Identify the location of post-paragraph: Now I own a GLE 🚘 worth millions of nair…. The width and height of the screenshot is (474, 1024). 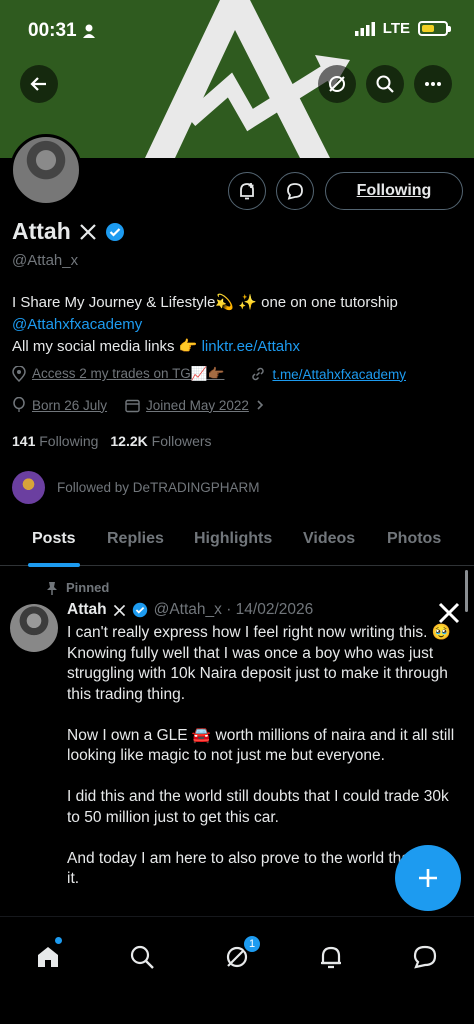
(261, 745).